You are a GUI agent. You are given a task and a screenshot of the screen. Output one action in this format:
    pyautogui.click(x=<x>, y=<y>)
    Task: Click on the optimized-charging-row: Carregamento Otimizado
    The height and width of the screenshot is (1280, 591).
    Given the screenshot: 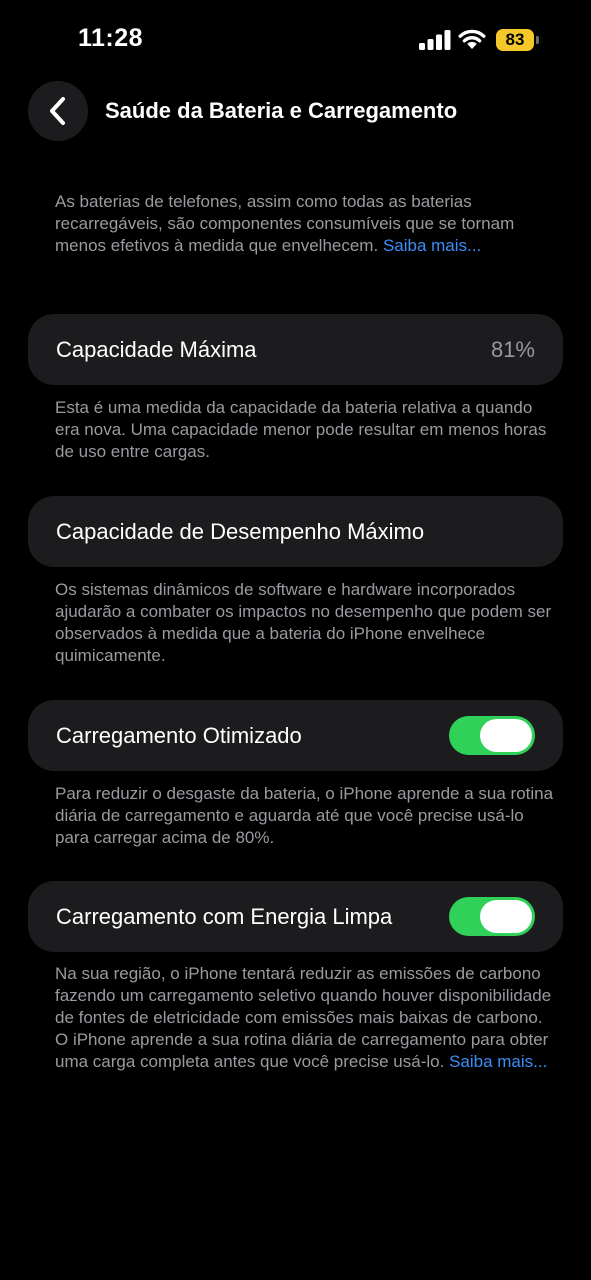 What is the action you would take?
    pyautogui.click(x=295, y=735)
    